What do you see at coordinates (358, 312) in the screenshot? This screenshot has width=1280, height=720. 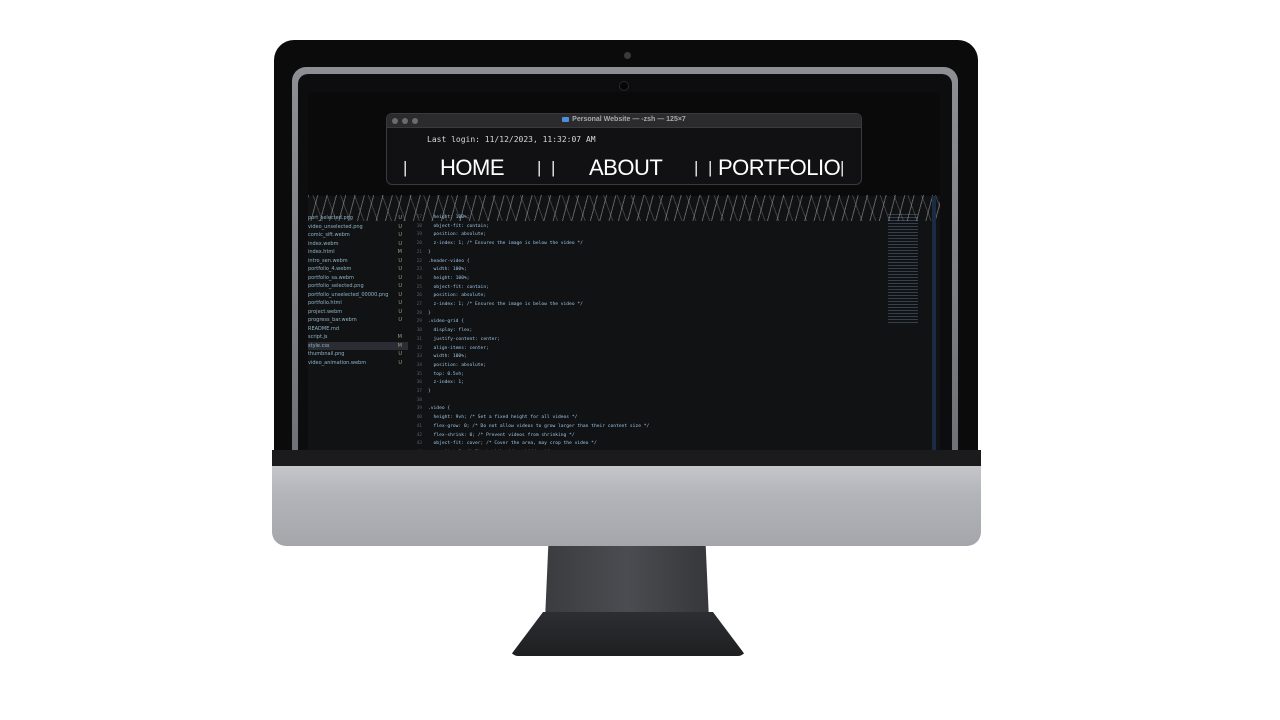 I see `file-list-item: project.webm U` at bounding box center [358, 312].